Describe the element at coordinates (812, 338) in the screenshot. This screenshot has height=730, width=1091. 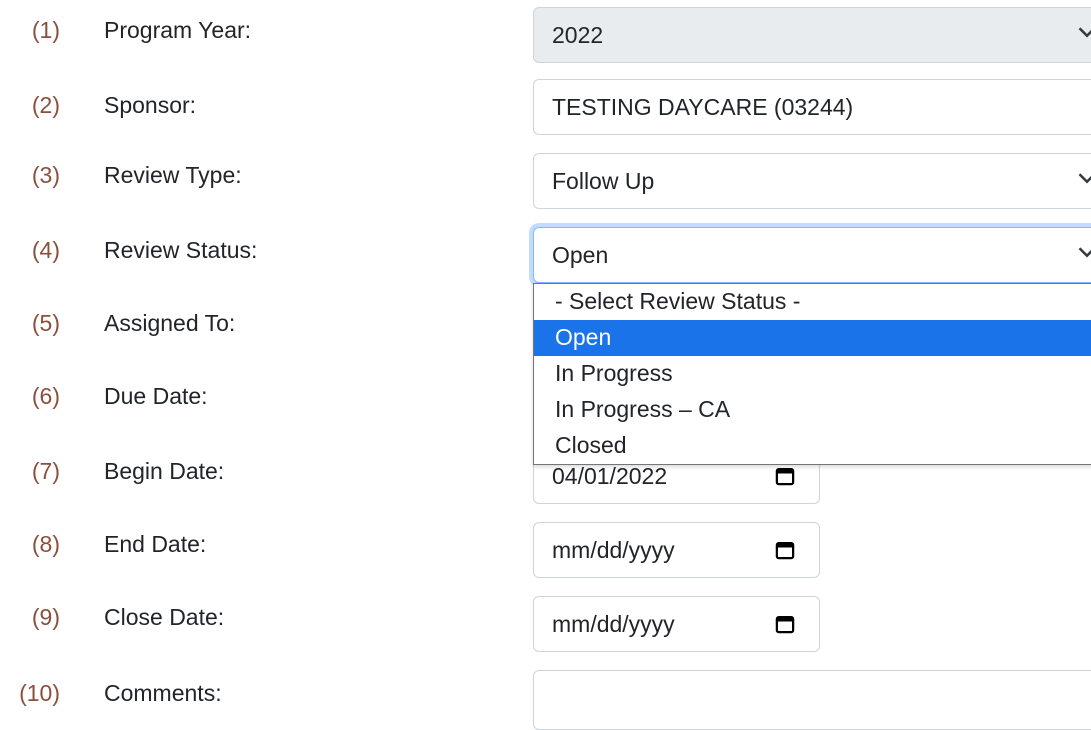
I see `option-open: Open` at that location.